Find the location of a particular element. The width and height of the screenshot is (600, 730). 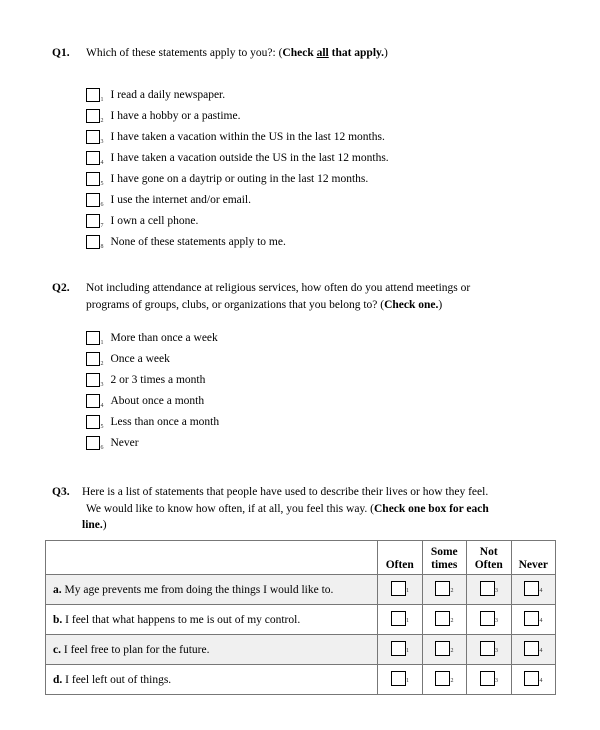

grid-cell-d-never: 4 is located at coordinates (533, 679).